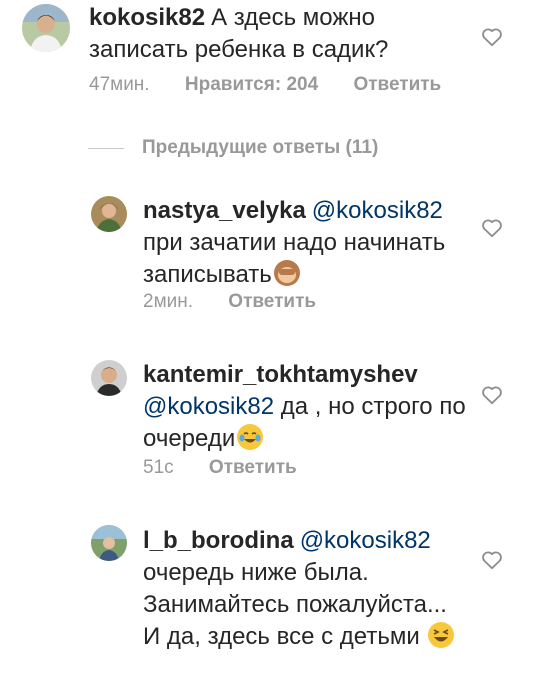 This screenshot has height=681, width=537. I want to click on username: nastya_velyka, so click(224, 210).